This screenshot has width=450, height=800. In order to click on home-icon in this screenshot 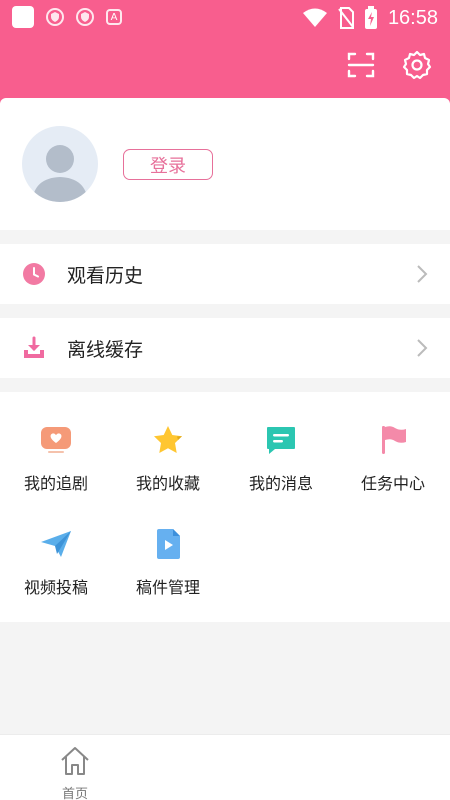, I will do `click(75, 761)`.